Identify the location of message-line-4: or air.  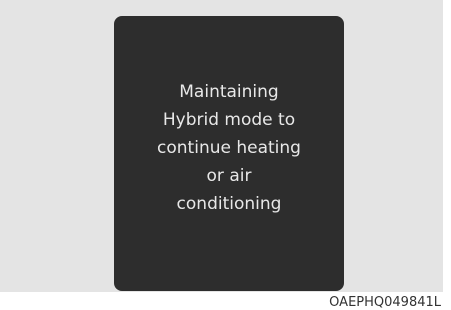
(229, 175).